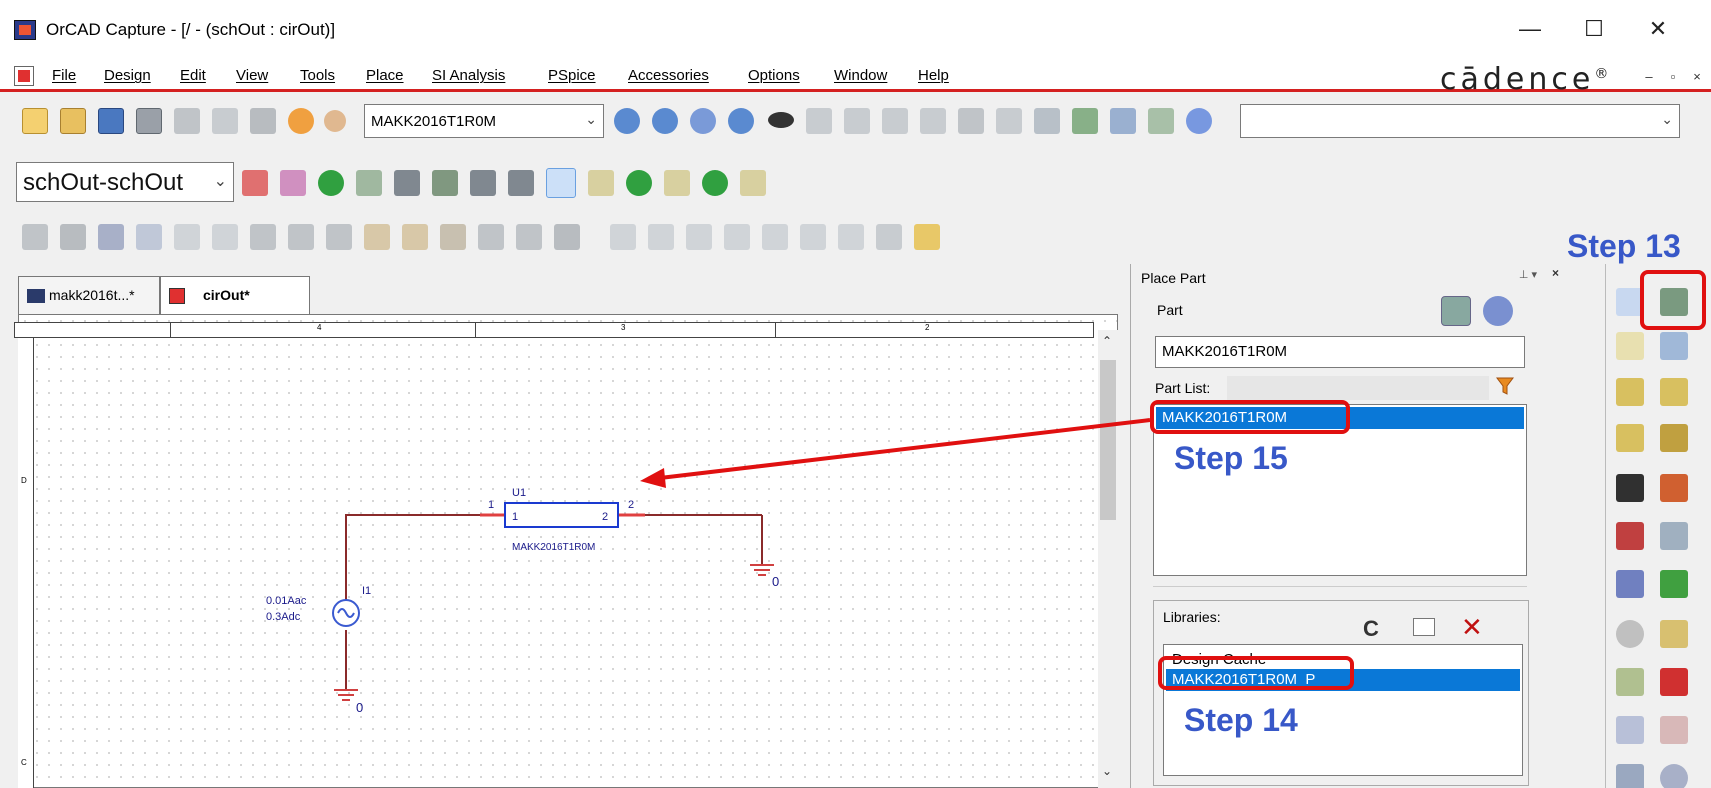 The image size is (1711, 788). Describe the element at coordinates (905, 449) in the screenshot. I see `step15-arrow-line` at that location.